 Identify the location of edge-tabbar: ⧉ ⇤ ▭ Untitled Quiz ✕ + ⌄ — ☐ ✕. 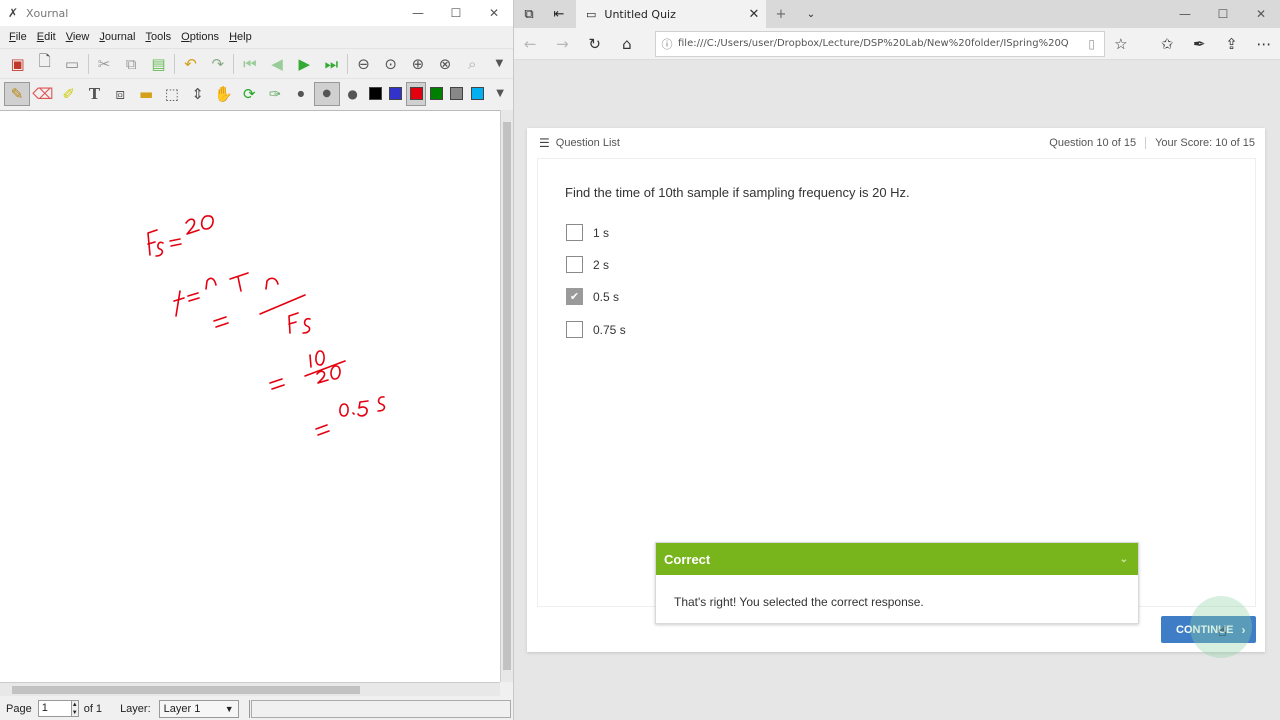
(897, 14).